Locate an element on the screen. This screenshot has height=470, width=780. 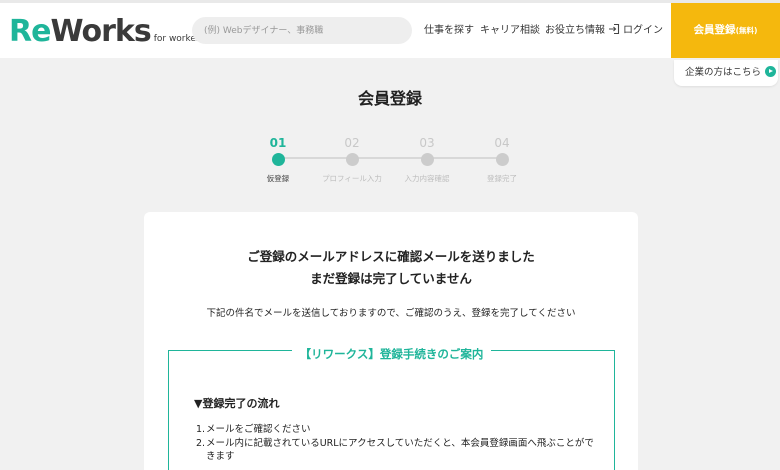
step-4: 04 登録完了 is located at coordinates (502, 159).